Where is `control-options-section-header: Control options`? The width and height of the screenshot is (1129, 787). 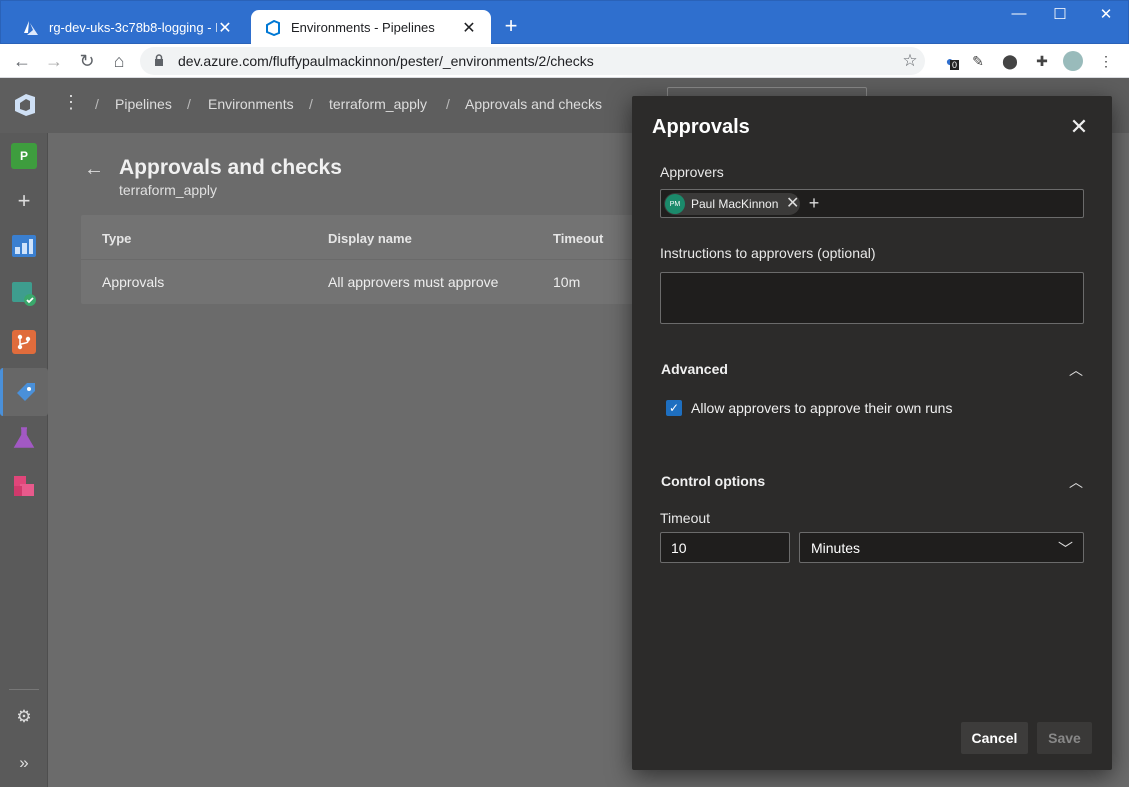
control-options-section-header: Control options is located at coordinates (713, 481).